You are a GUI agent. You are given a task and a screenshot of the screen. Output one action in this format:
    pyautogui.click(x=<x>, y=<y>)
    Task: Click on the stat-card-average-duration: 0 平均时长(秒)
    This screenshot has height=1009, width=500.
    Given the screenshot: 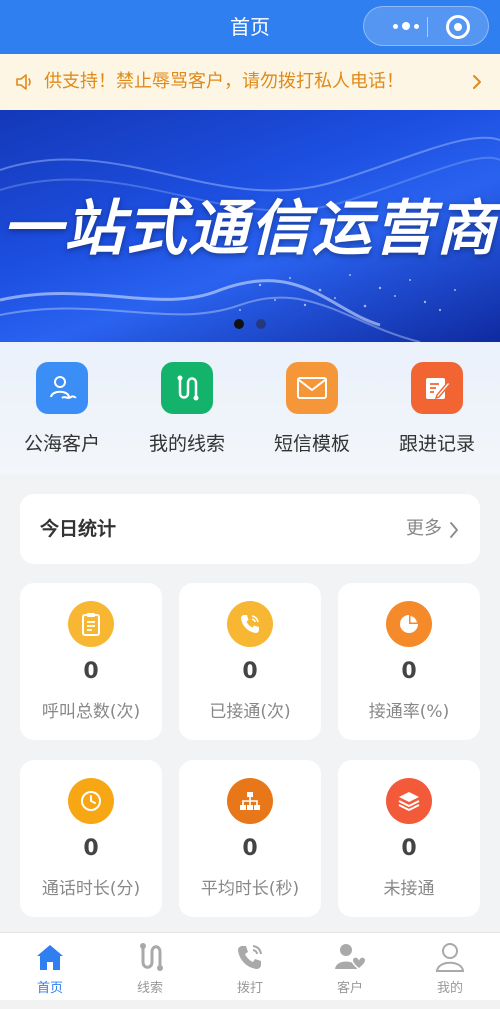 What is the action you would take?
    pyautogui.click(x=250, y=838)
    